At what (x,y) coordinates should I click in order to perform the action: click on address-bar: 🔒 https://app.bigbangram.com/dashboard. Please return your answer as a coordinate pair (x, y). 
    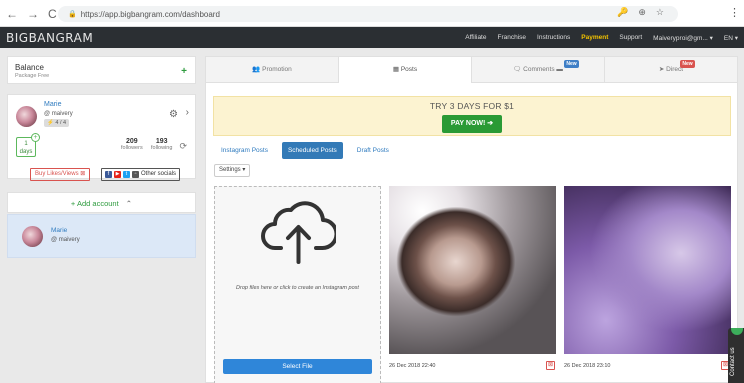
    Looking at the image, I should click on (368, 14).